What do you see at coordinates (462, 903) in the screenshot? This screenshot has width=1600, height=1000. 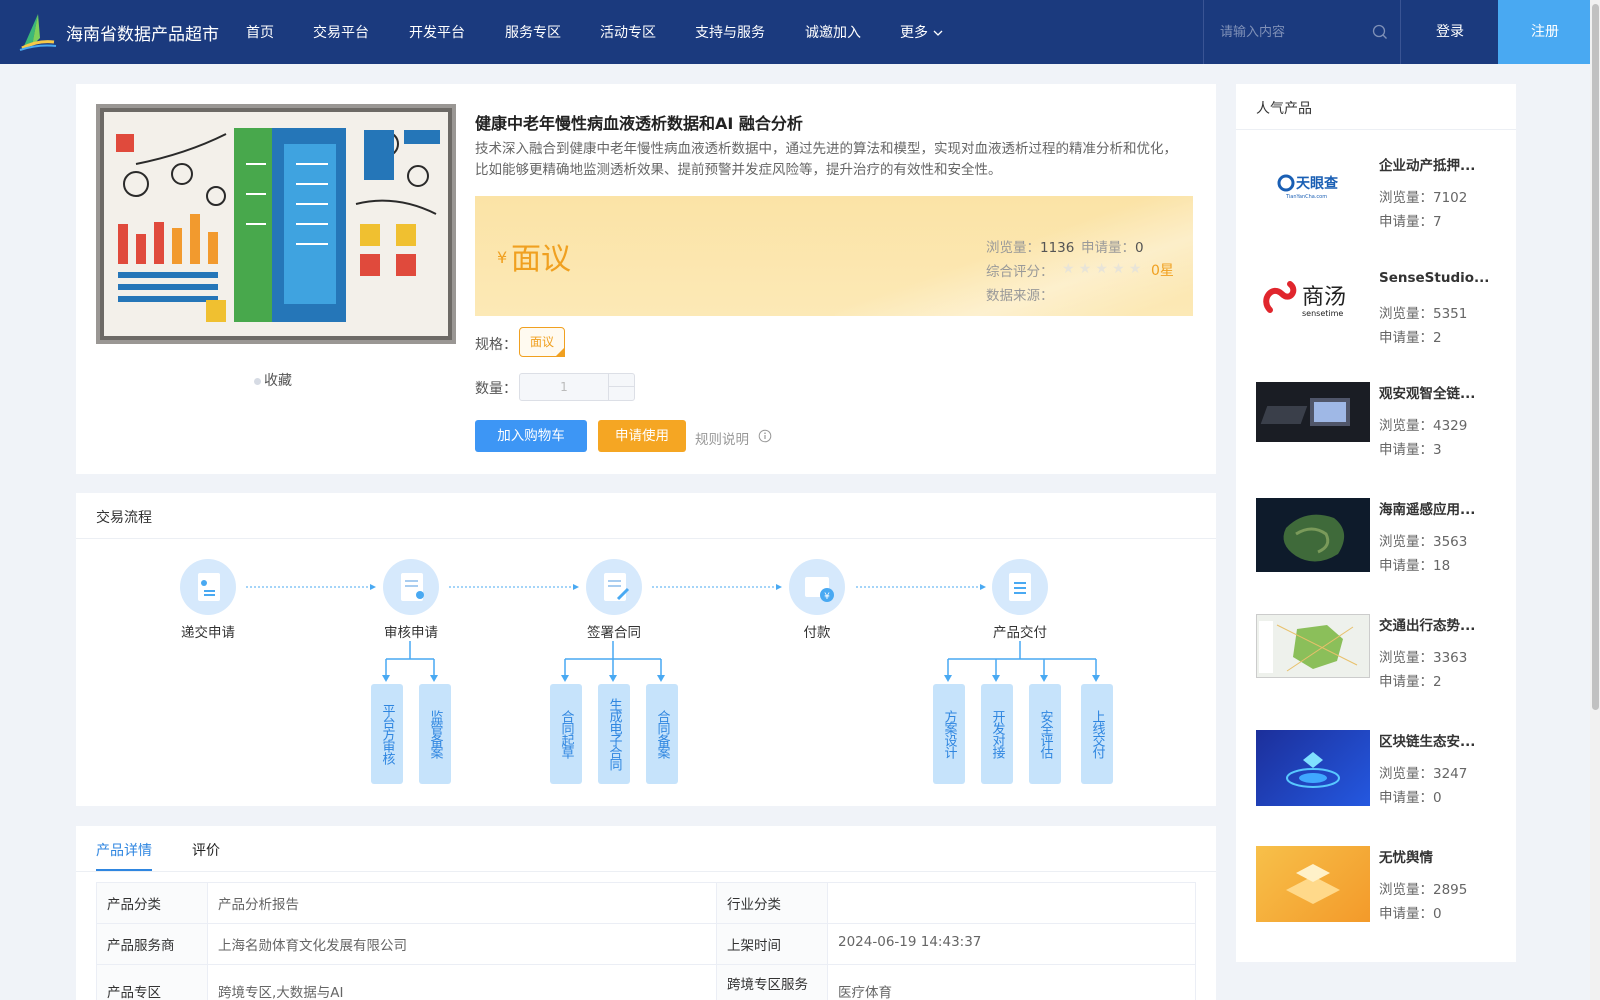 I see `detail-value: 产品分析报告` at bounding box center [462, 903].